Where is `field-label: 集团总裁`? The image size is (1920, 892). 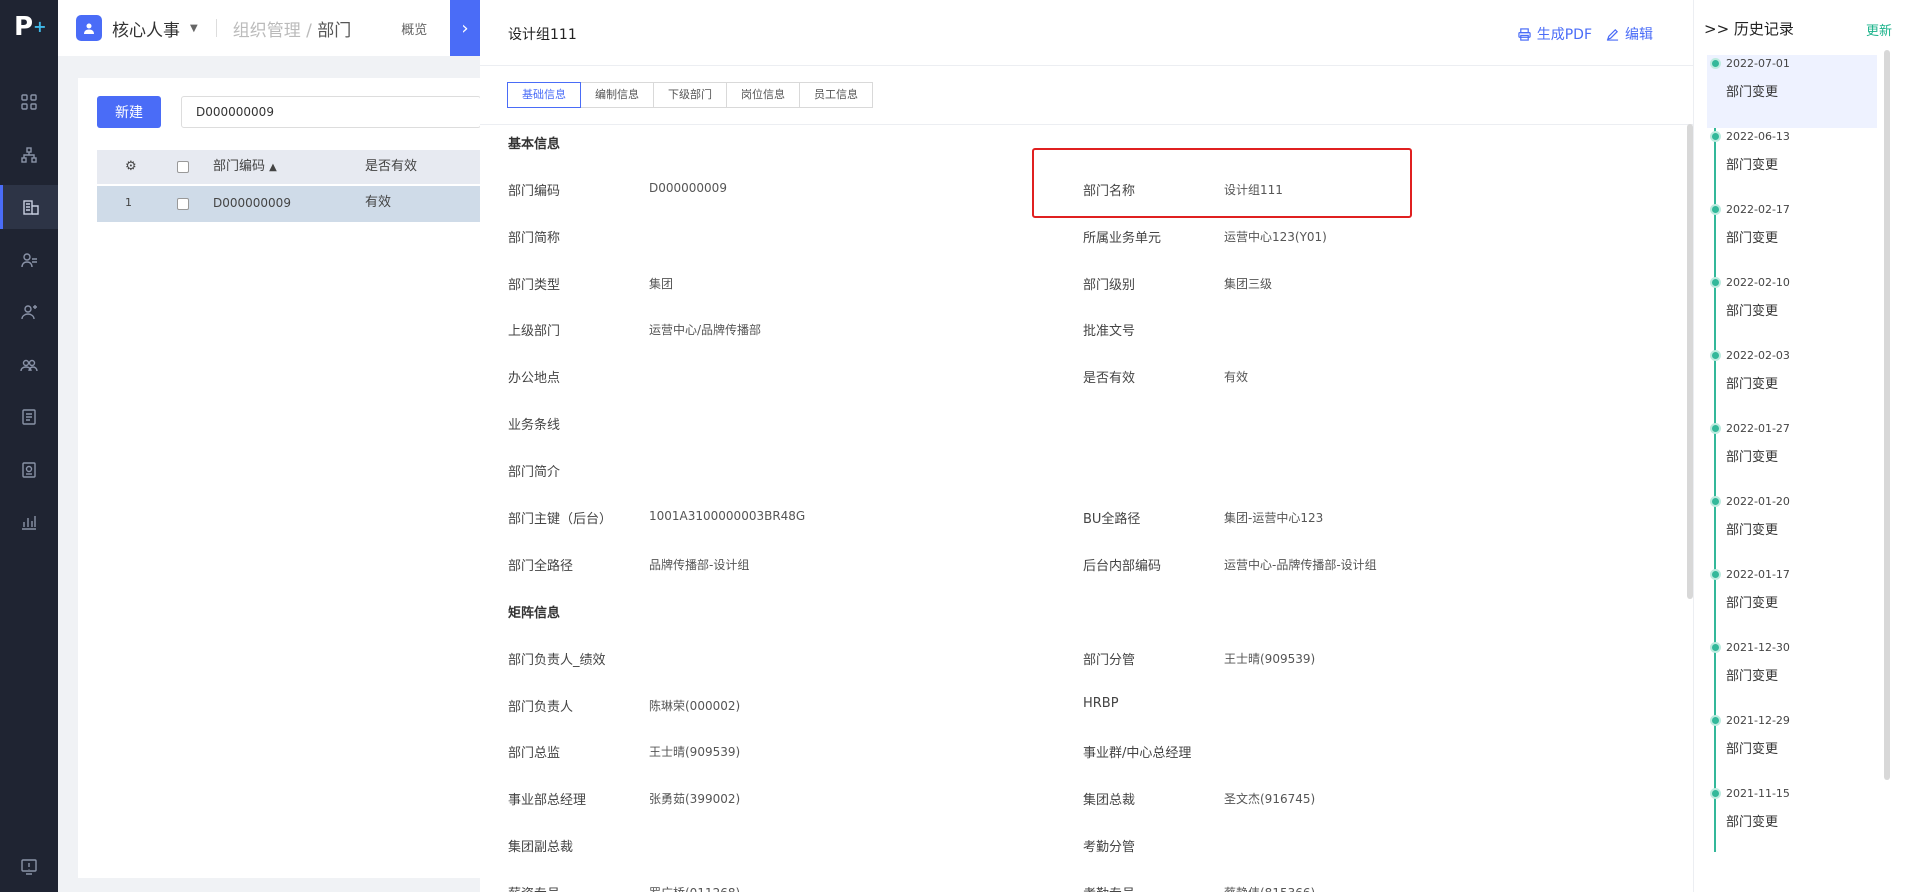
field-label: 集团总裁 is located at coordinates (1109, 800).